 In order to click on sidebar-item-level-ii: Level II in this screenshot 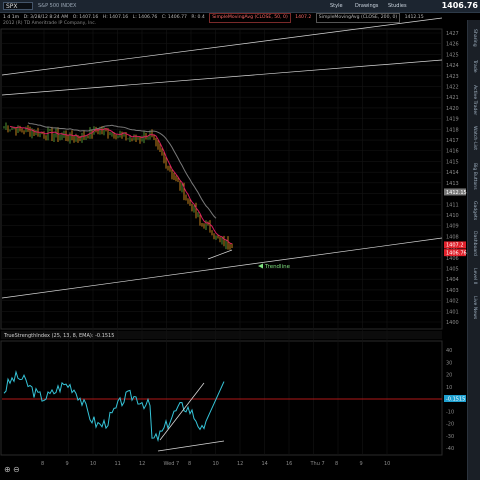, I will do `click(474, 276)`.